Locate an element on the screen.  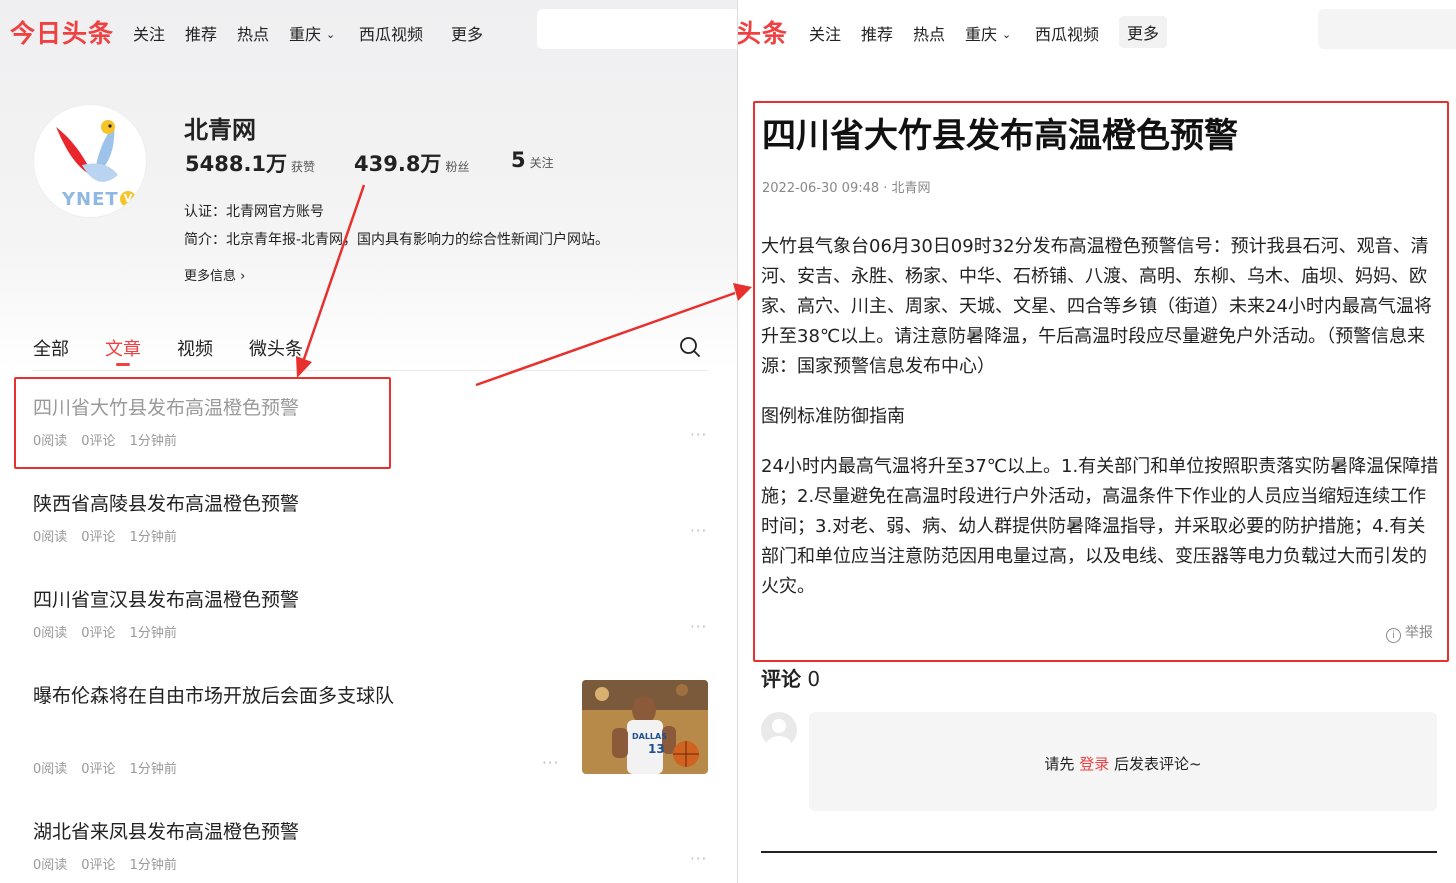
basketball-player-image is located at coordinates (645, 727).